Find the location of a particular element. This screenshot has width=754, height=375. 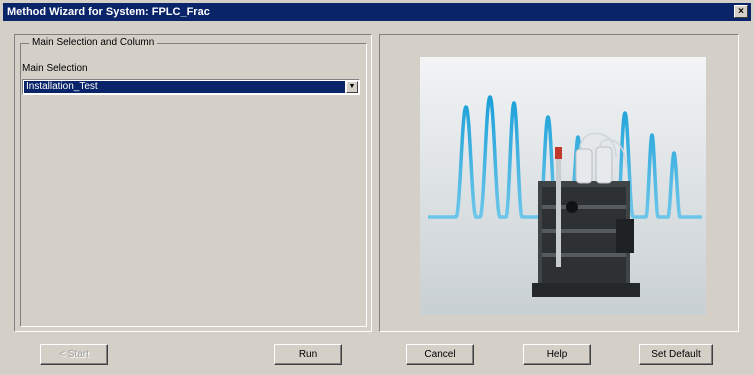

main-selection-dropdown: Installation_Test ▼ is located at coordinates (191, 87).